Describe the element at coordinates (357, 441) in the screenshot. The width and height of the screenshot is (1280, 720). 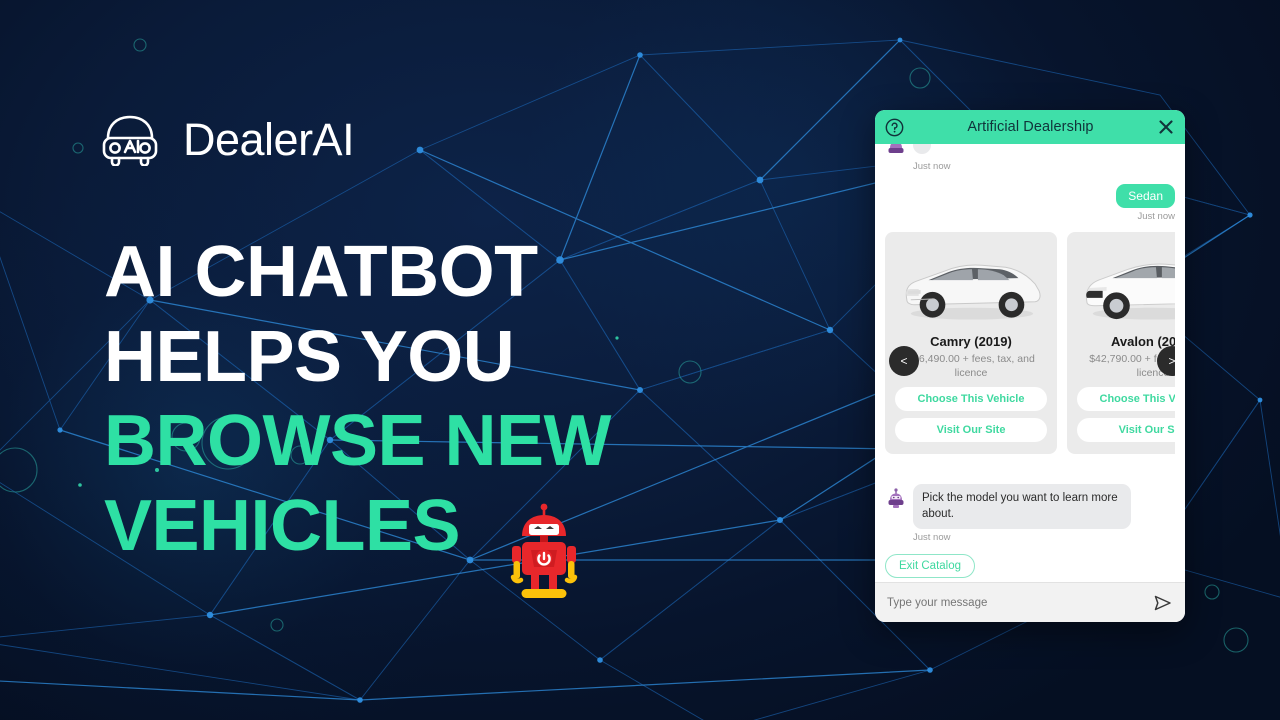
I see `headline-line-3: BROWSE NEW` at that location.